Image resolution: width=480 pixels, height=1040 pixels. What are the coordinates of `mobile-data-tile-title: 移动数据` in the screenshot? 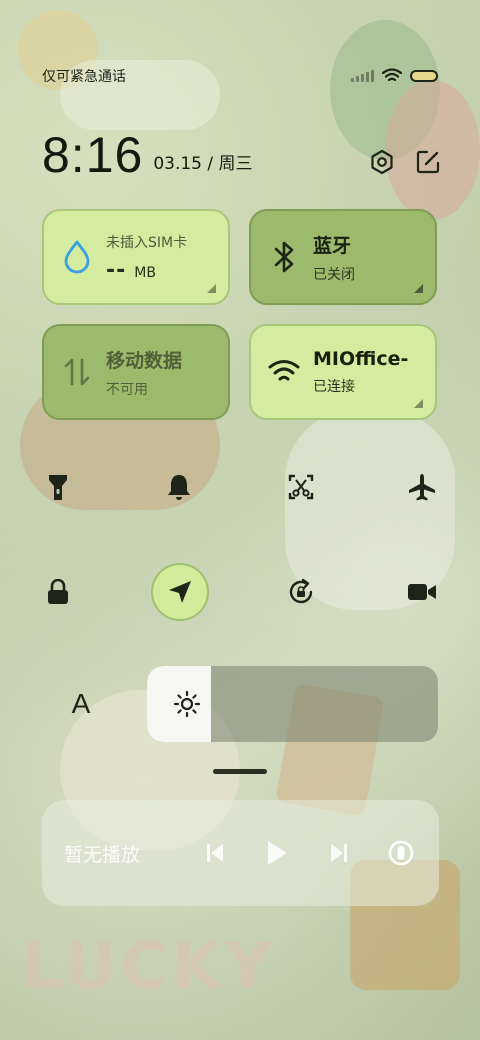 It's located at (144, 360).